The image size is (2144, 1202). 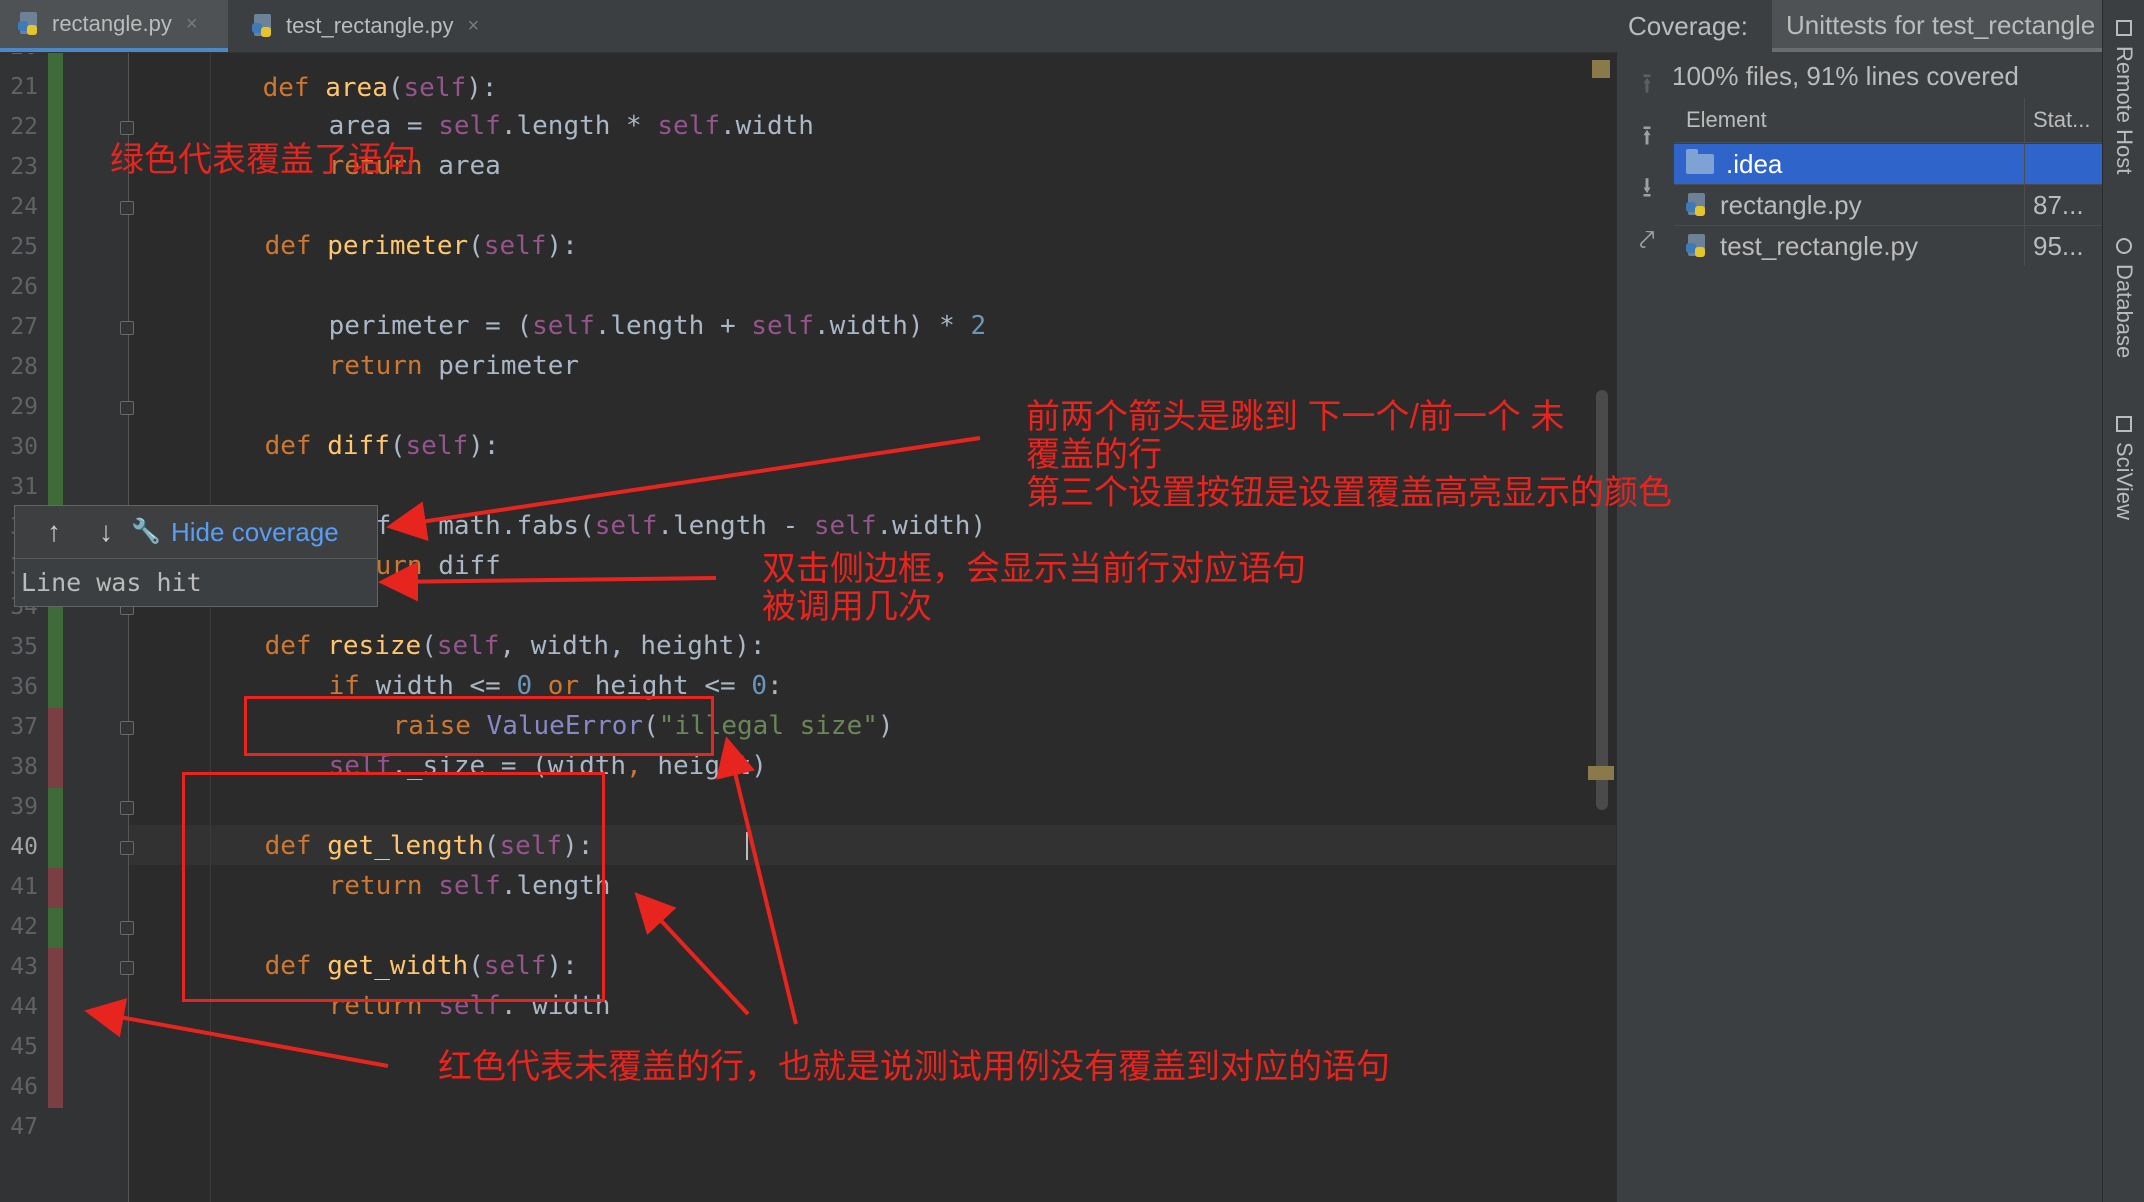 I want to click on row-name: test_rectangle.py, so click(x=1819, y=246).